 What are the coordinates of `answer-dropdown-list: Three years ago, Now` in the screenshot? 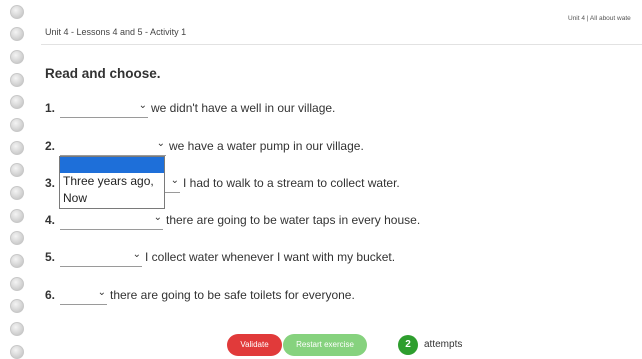 It's located at (112, 182).